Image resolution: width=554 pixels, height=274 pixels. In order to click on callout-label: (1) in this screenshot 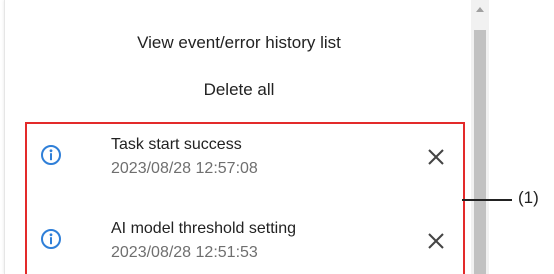, I will do `click(528, 197)`.